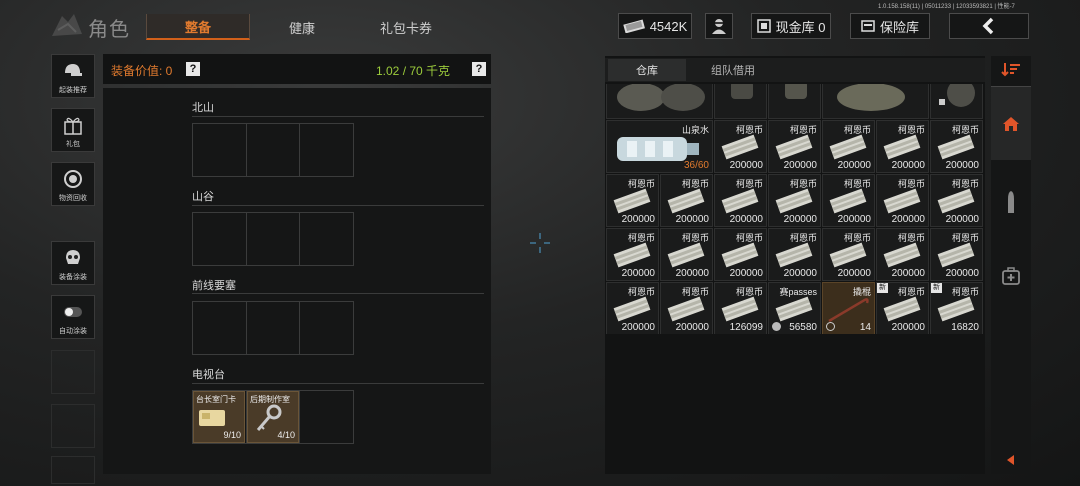  I want to click on armor-item, so click(875, 101).